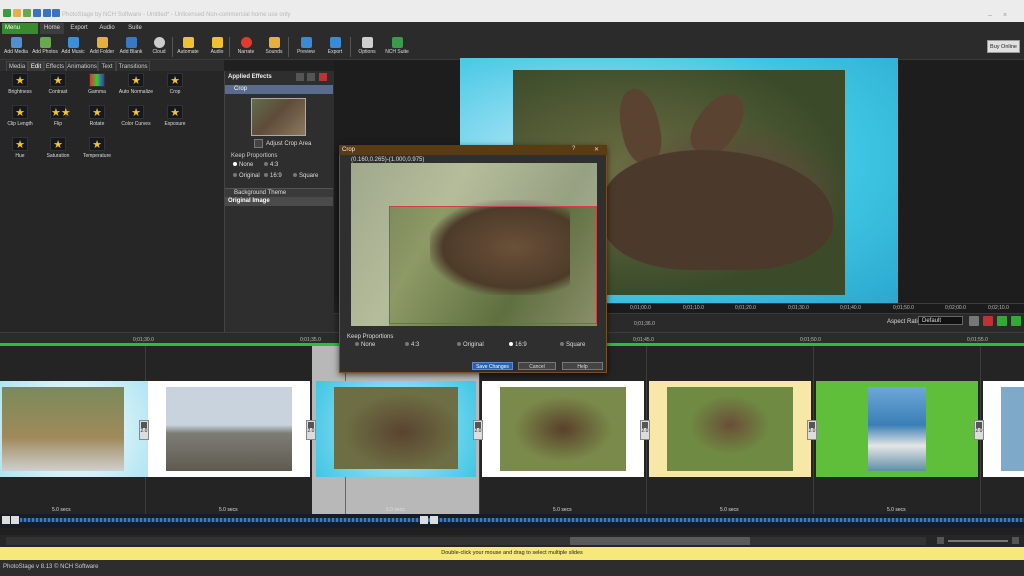  I want to click on dialog-radio-original: Original, so click(470, 345).